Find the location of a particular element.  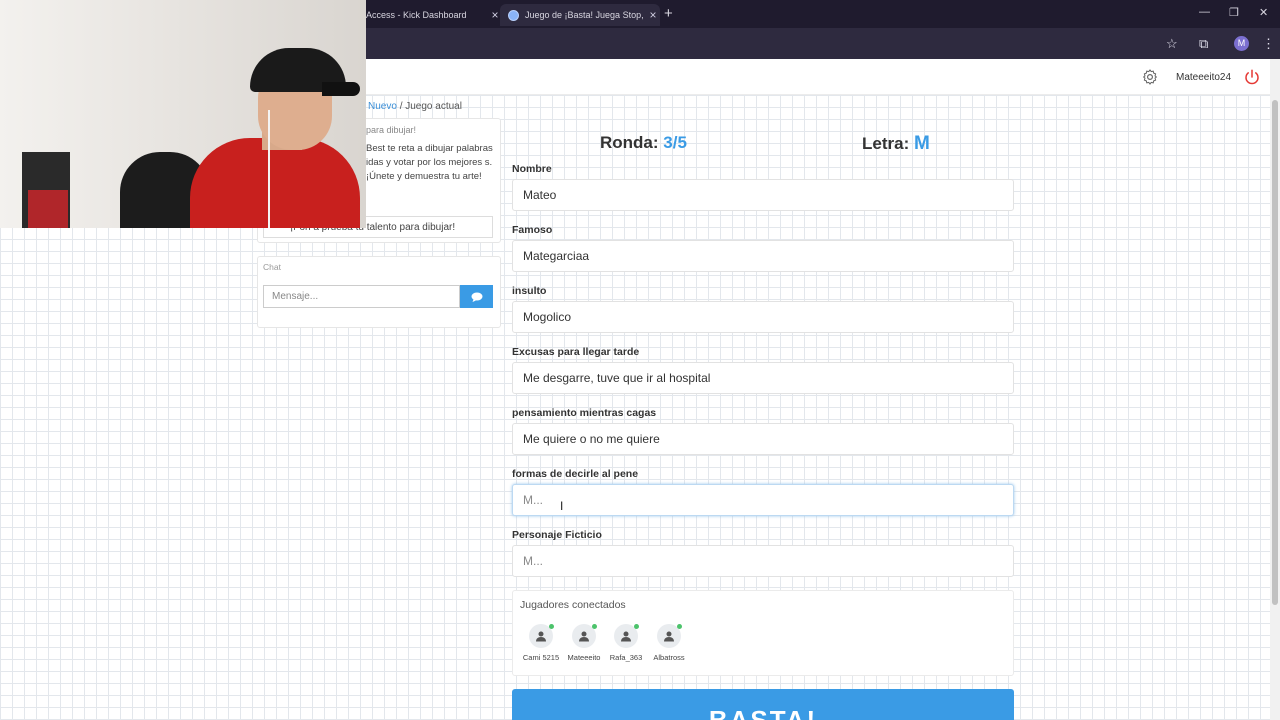

breadcrumb-link-nuevo: Nuevo is located at coordinates (382, 106).